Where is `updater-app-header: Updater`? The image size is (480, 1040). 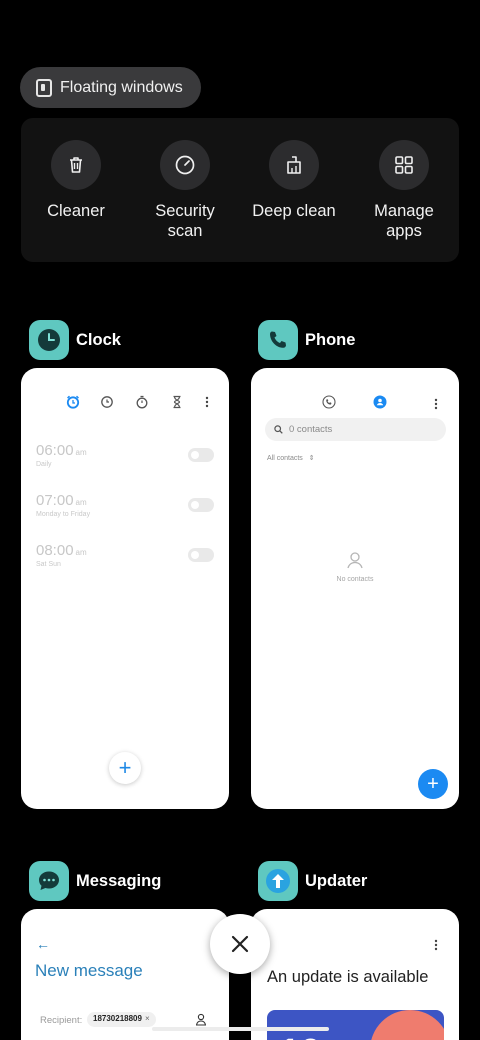
updater-app-header: Updater is located at coordinates (312, 881).